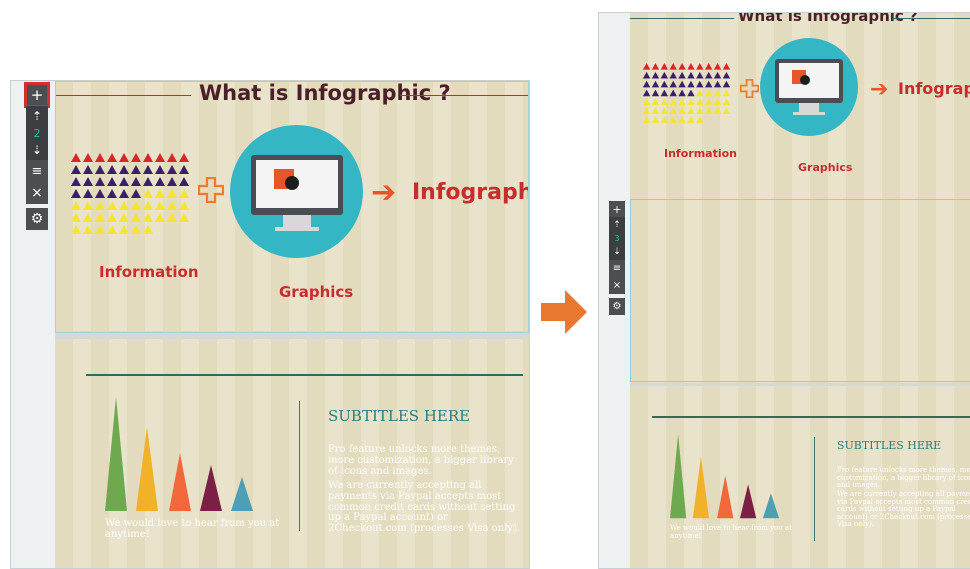 This screenshot has height=569, width=970. Describe the element at coordinates (299, 466) in the screenshot. I see `column-divider` at that location.